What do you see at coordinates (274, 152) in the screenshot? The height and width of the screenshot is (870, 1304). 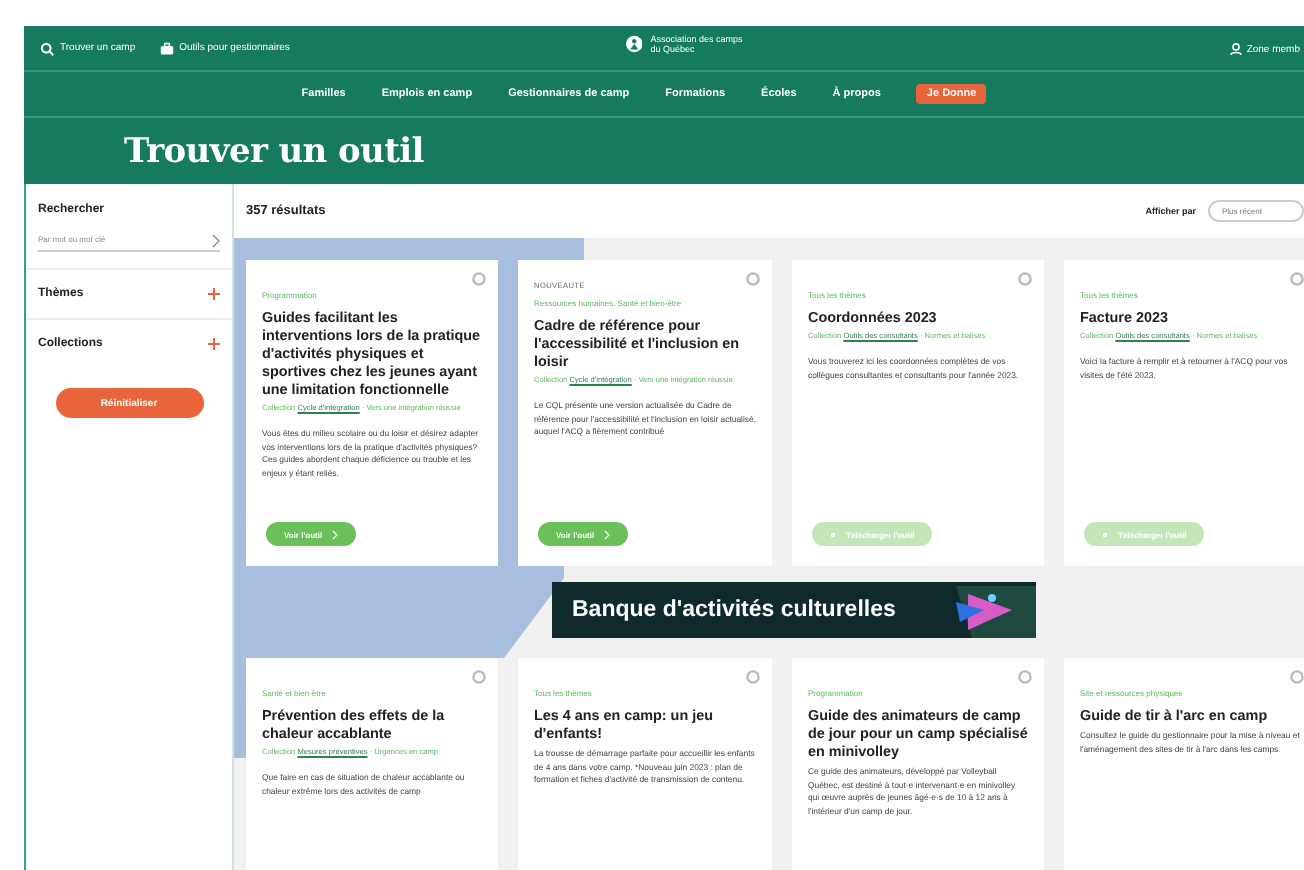 I see `page-title: Trouver un outil` at bounding box center [274, 152].